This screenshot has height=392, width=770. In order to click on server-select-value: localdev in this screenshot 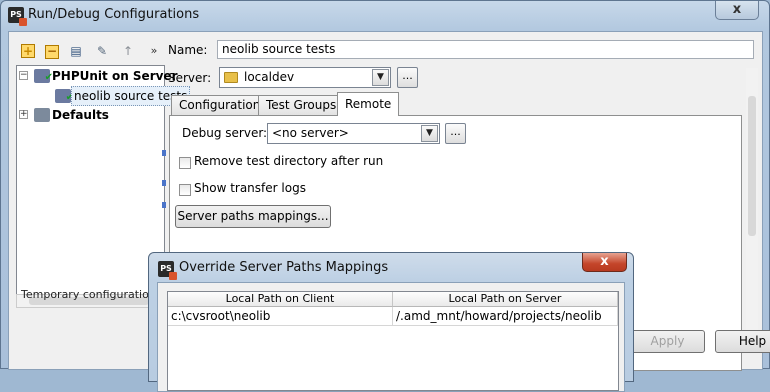, I will do `click(269, 77)`.